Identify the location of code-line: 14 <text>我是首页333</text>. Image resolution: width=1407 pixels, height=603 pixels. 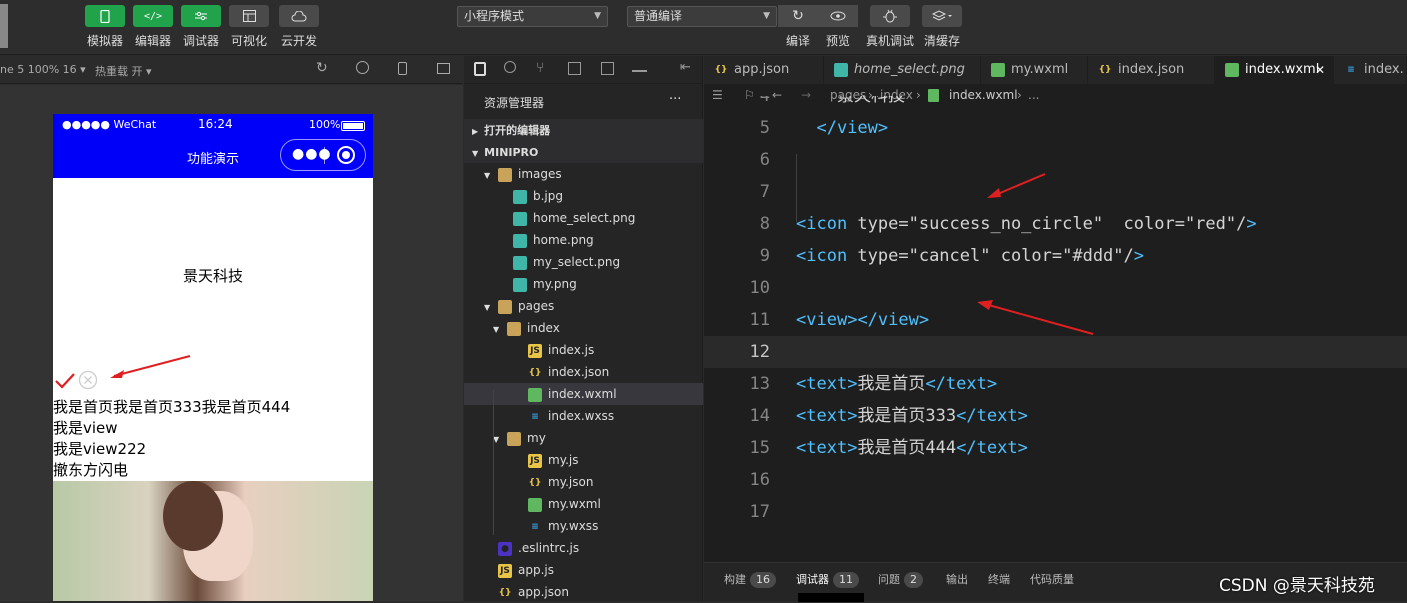
(1055, 416).